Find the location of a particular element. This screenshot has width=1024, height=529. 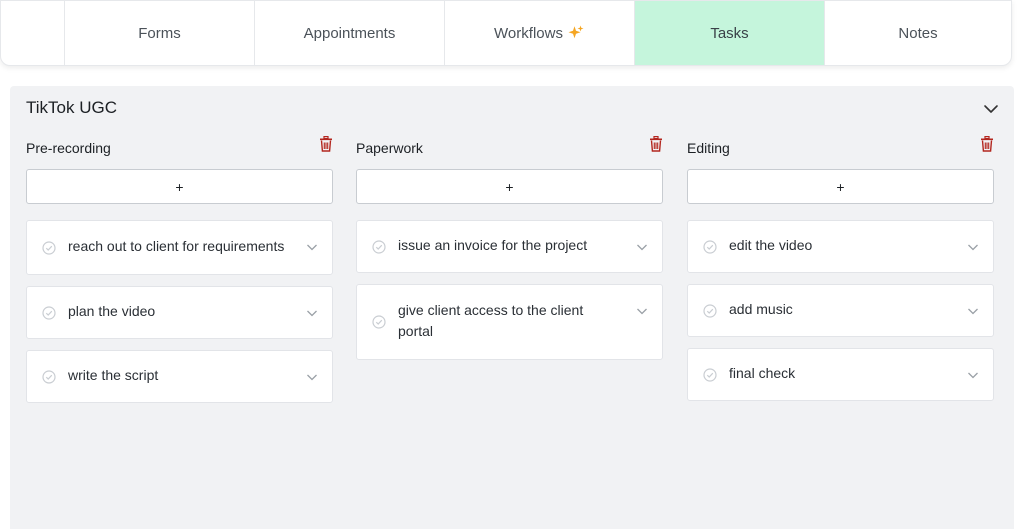

task-text: edit the video is located at coordinates (771, 245).